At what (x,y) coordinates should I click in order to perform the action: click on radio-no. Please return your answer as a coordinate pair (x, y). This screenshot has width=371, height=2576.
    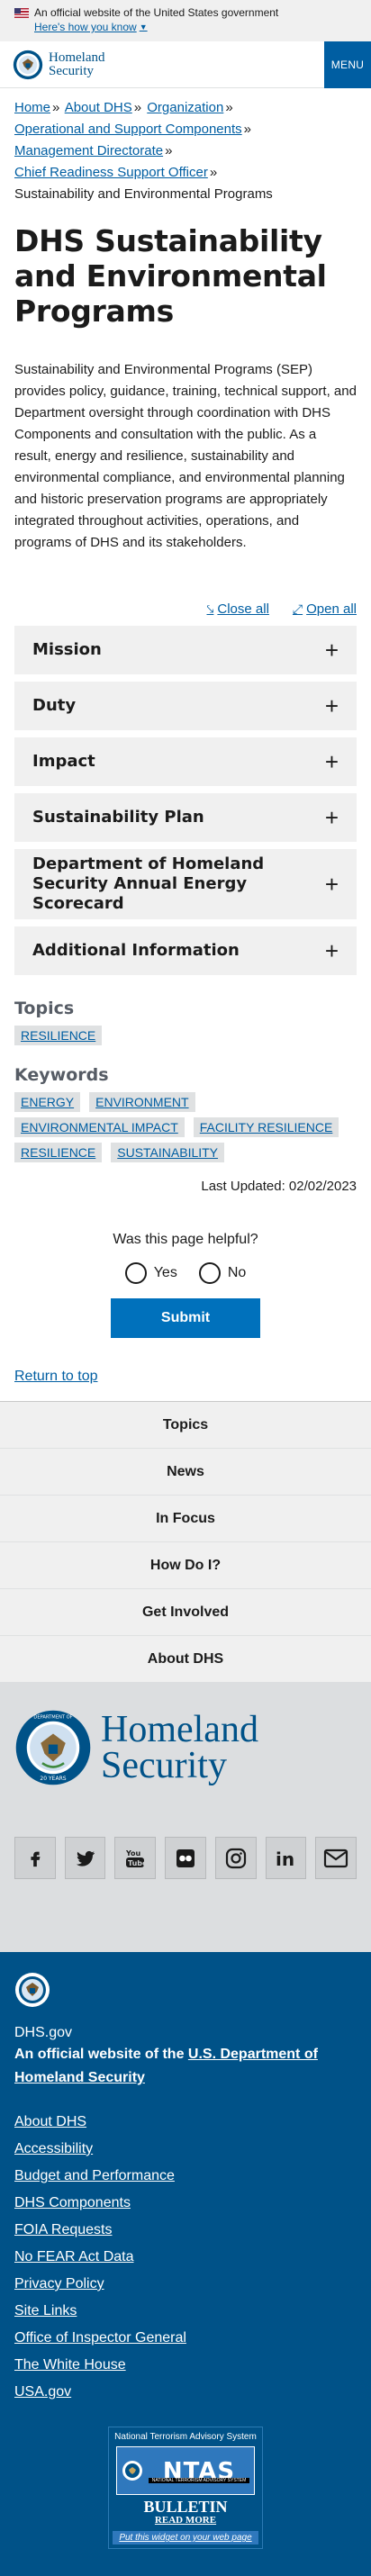
    Looking at the image, I should click on (209, 1273).